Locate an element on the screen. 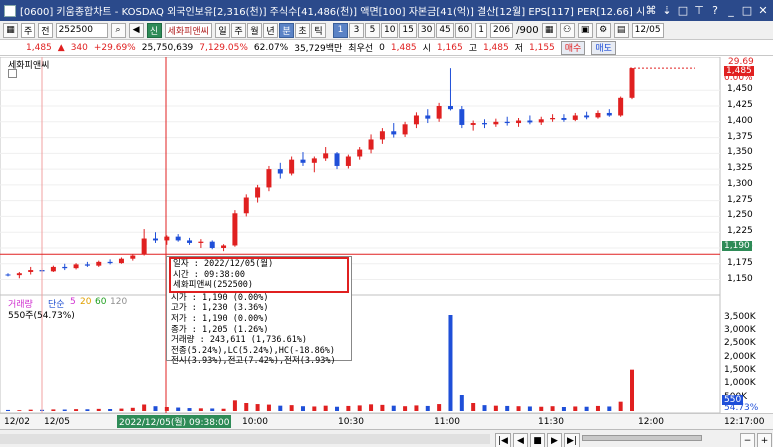 The image size is (773, 447). minute-button-15: 15 is located at coordinates (408, 30).